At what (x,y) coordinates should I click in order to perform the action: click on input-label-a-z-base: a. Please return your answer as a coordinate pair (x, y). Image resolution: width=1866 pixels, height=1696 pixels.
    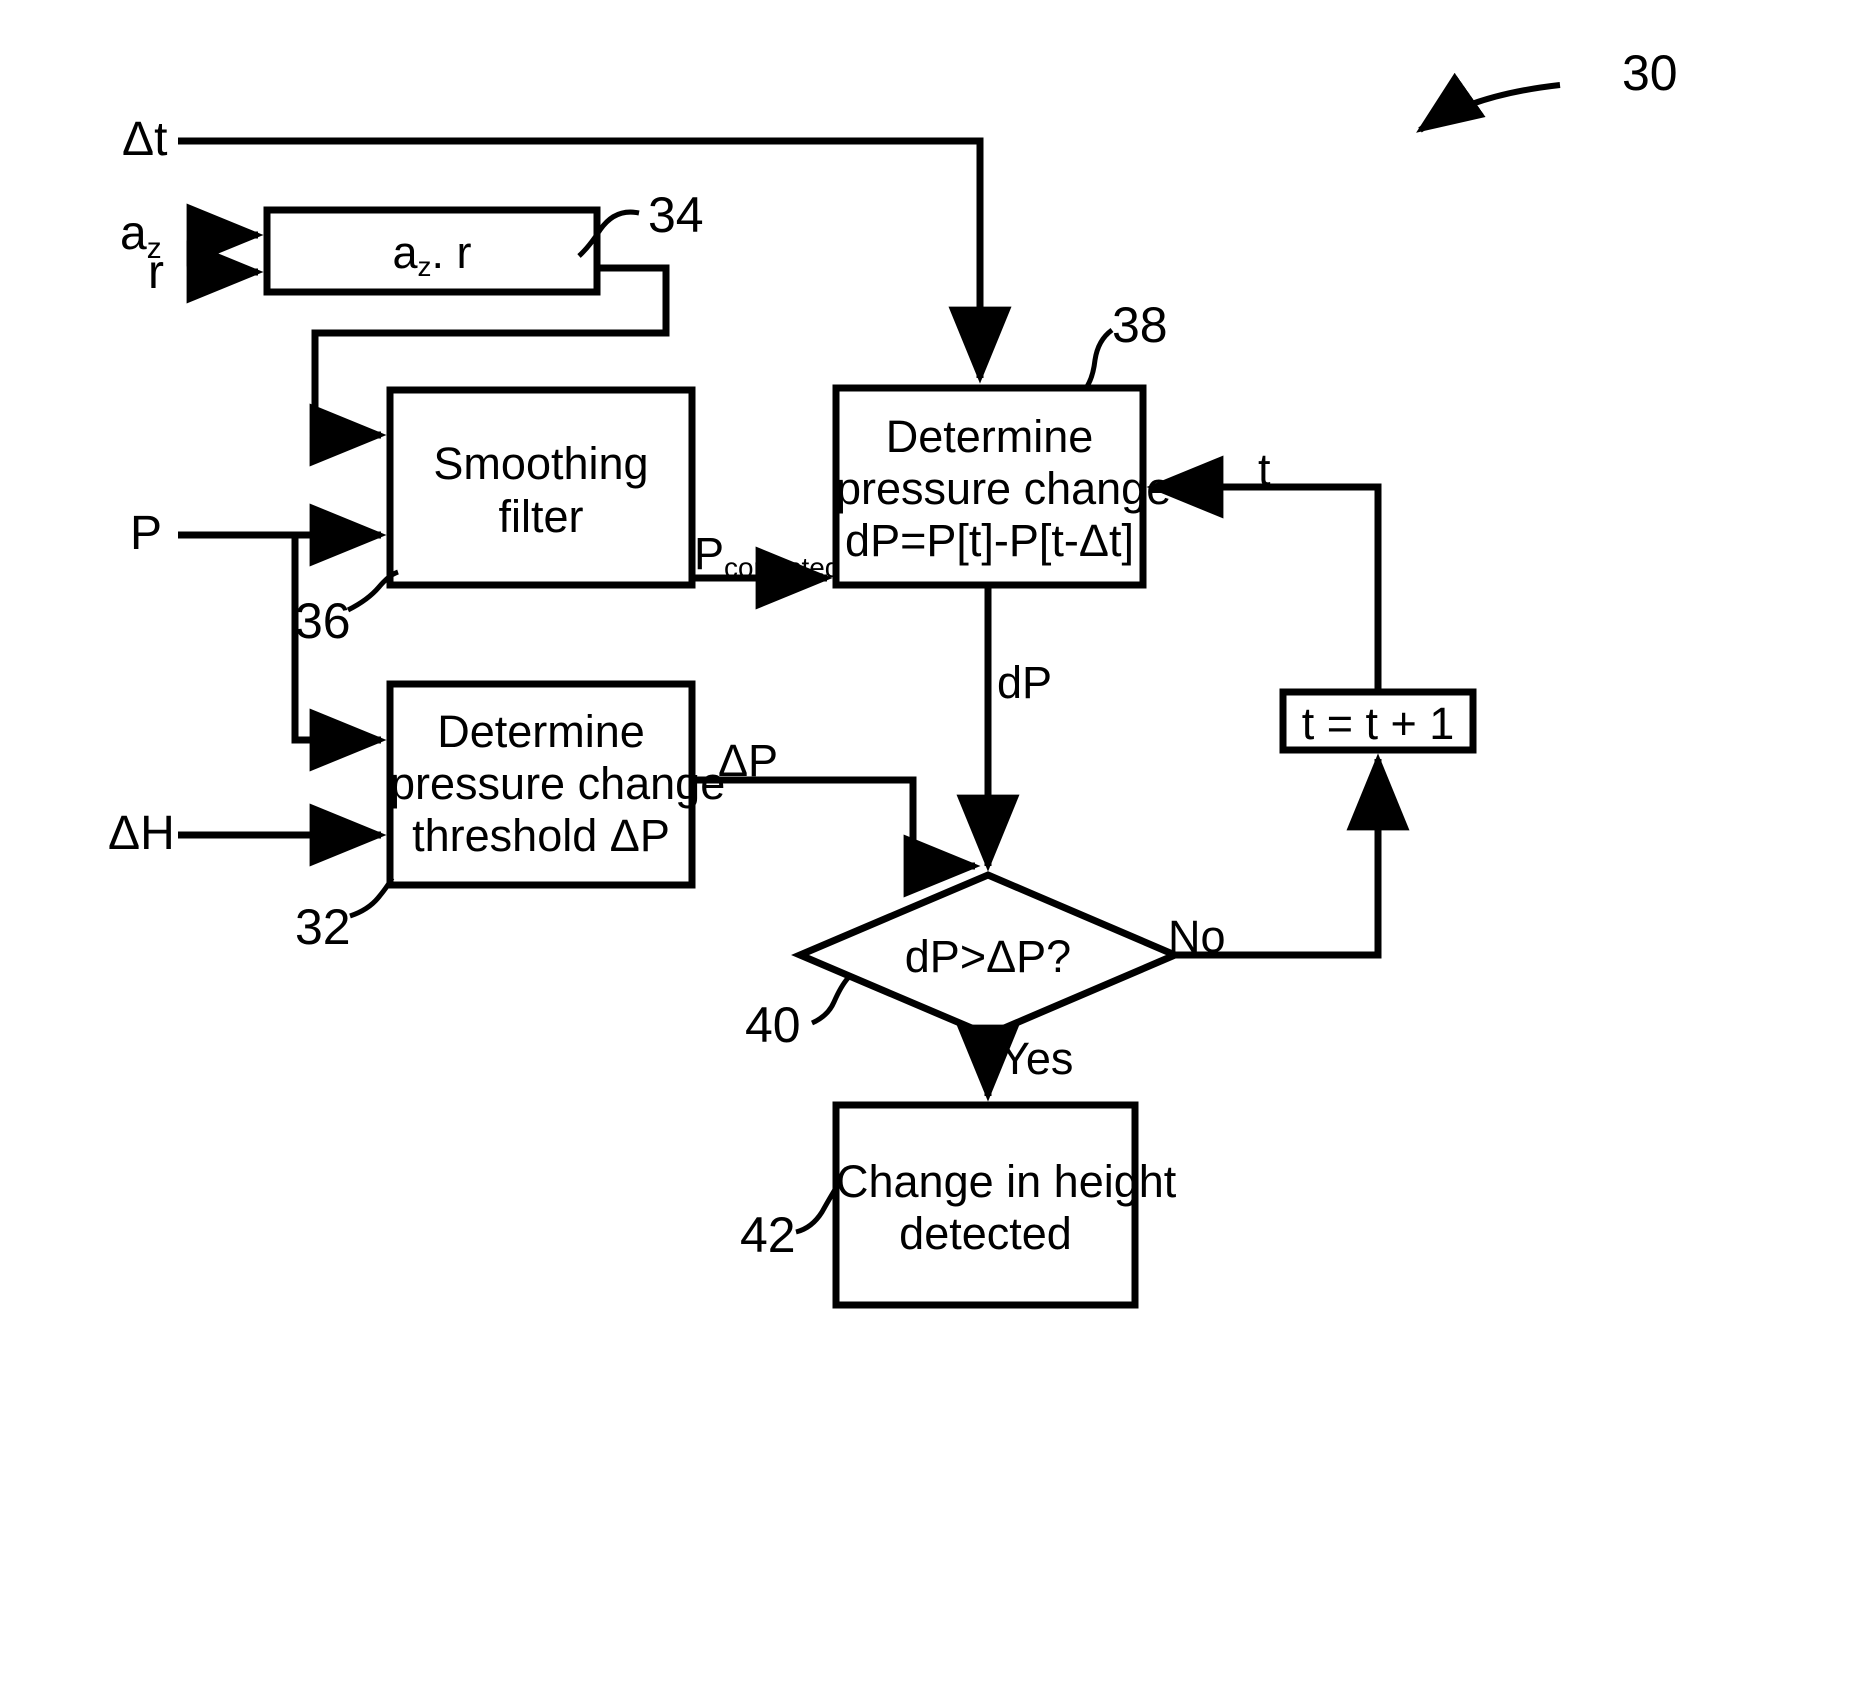
    Looking at the image, I should click on (133, 233).